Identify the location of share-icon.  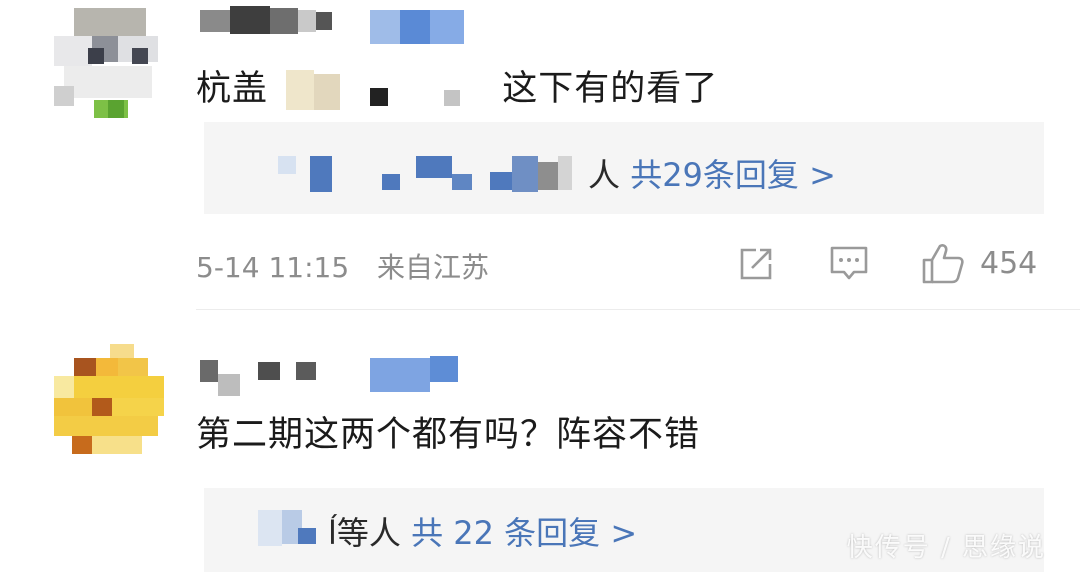
(756, 264).